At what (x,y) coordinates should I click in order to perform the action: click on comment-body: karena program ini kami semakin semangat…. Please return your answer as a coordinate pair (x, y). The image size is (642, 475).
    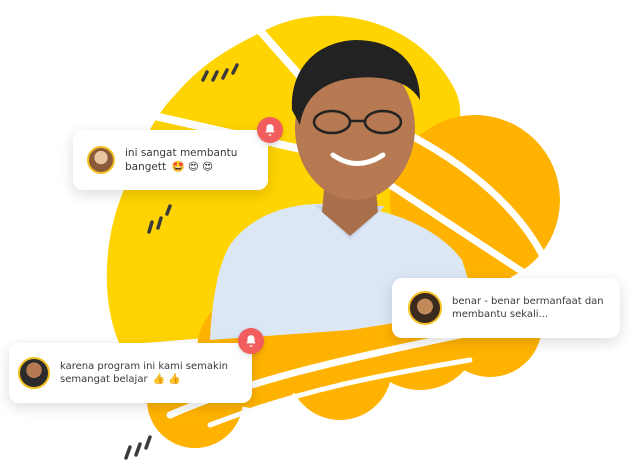
    Looking at the image, I should click on (144, 373).